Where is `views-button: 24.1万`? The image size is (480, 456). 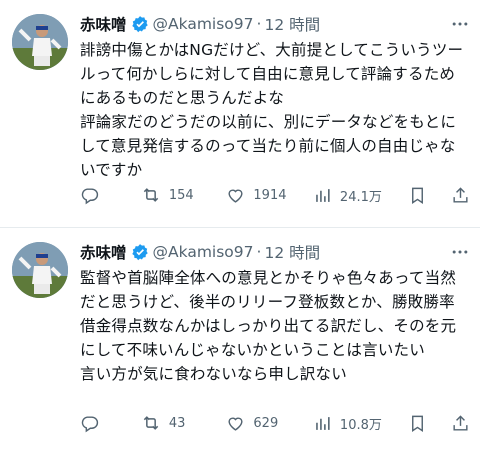
views-button: 24.1万 is located at coordinates (360, 195).